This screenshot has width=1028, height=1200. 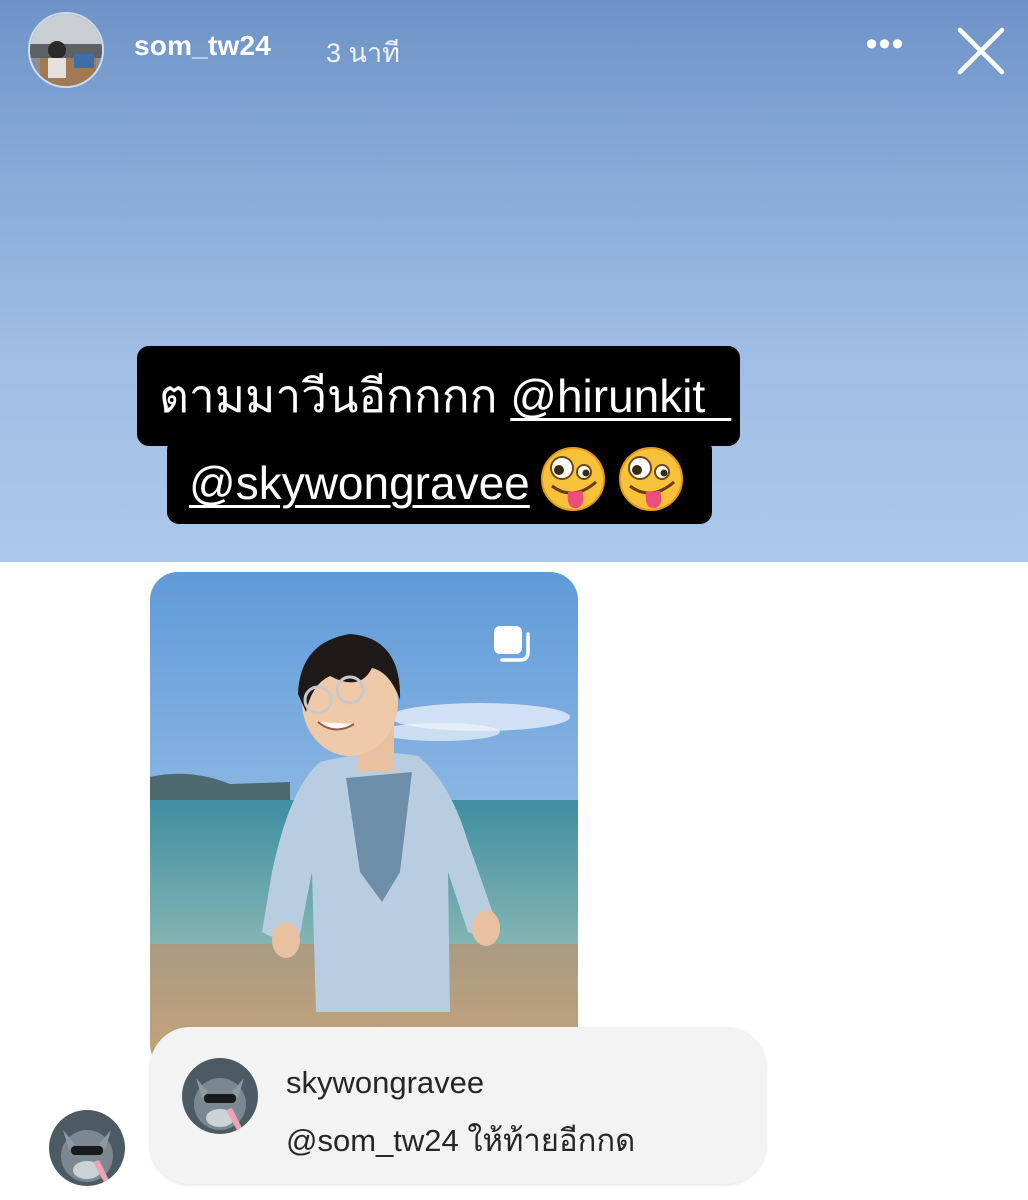 I want to click on commenter-avatar, so click(x=220, y=1096).